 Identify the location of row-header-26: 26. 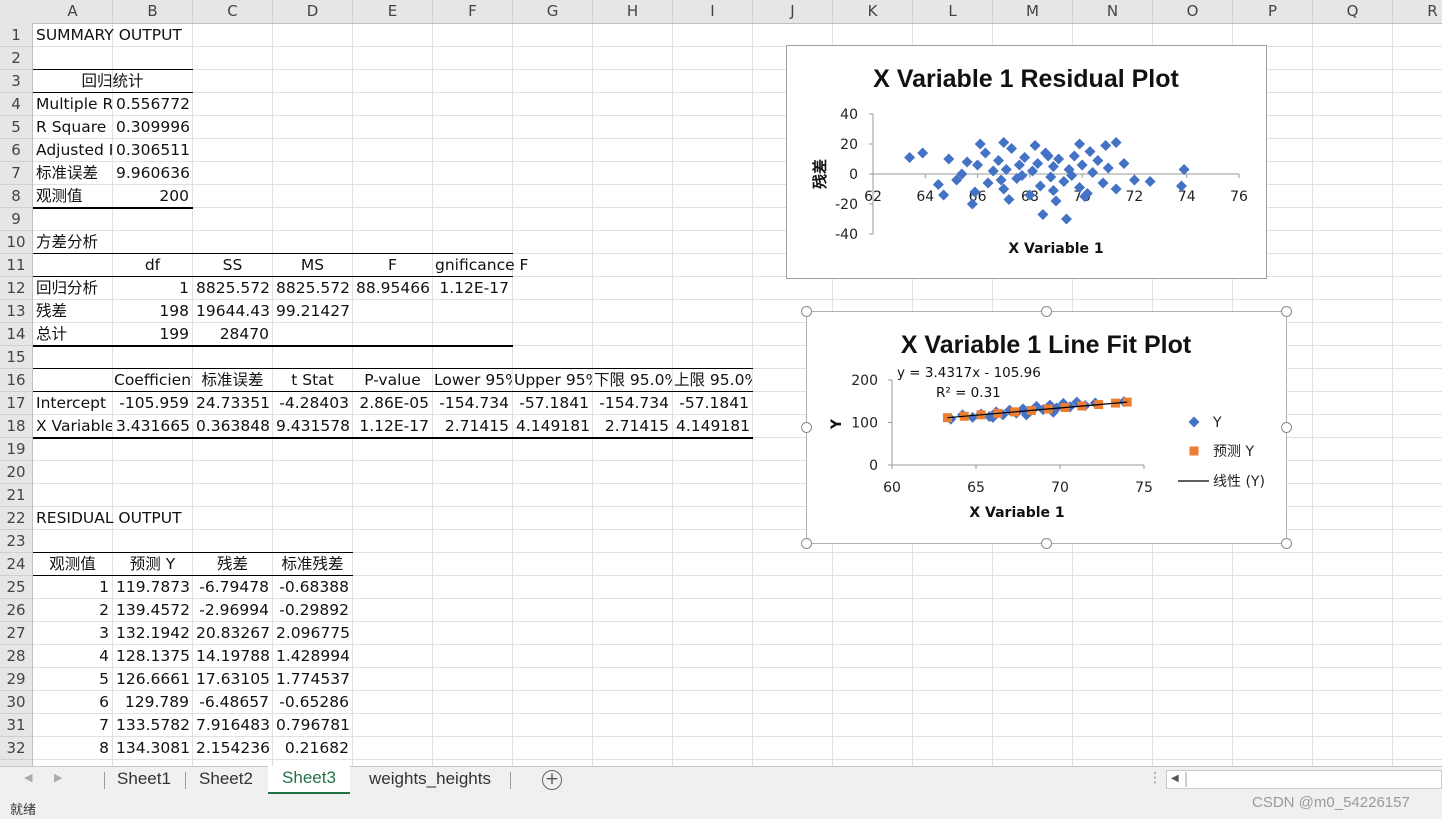
(16, 610).